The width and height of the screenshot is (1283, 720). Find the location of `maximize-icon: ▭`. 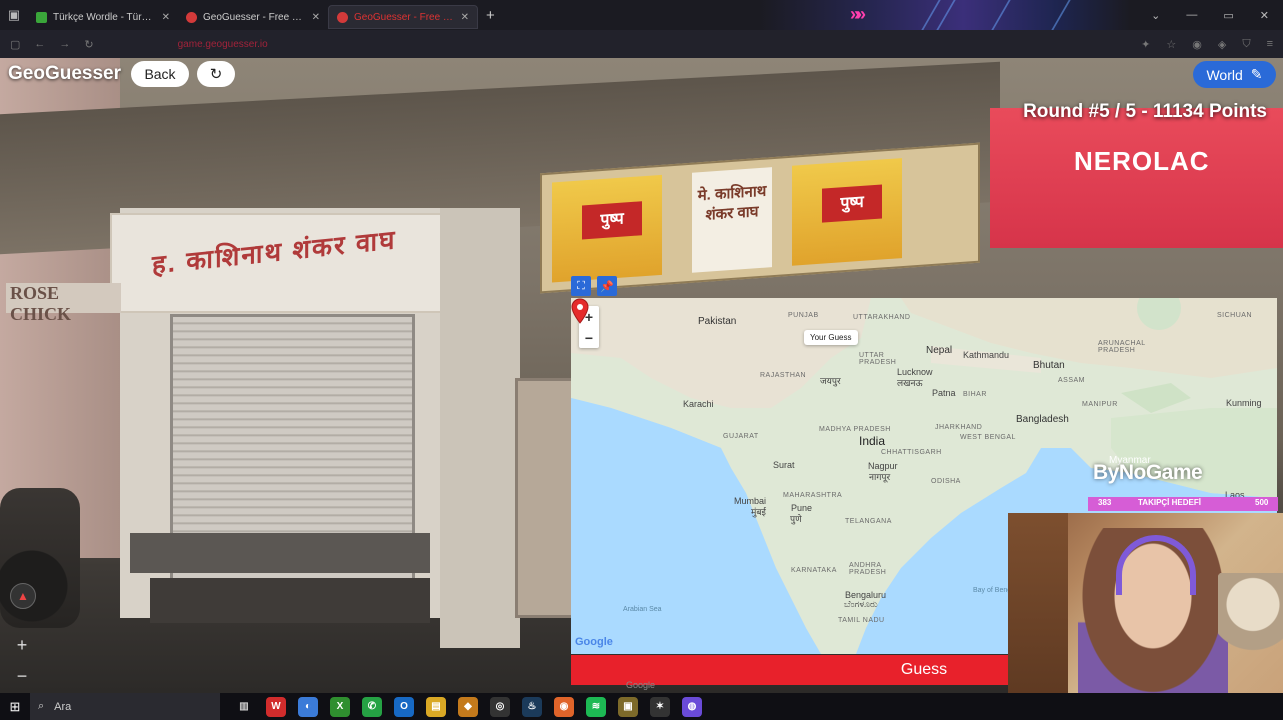

maximize-icon: ▭ is located at coordinates (1228, 15).